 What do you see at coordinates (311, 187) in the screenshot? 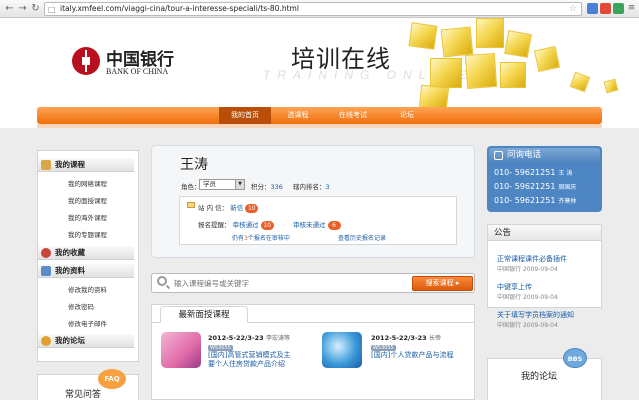
I see `rank-info: 辖内排名：3` at bounding box center [311, 187].